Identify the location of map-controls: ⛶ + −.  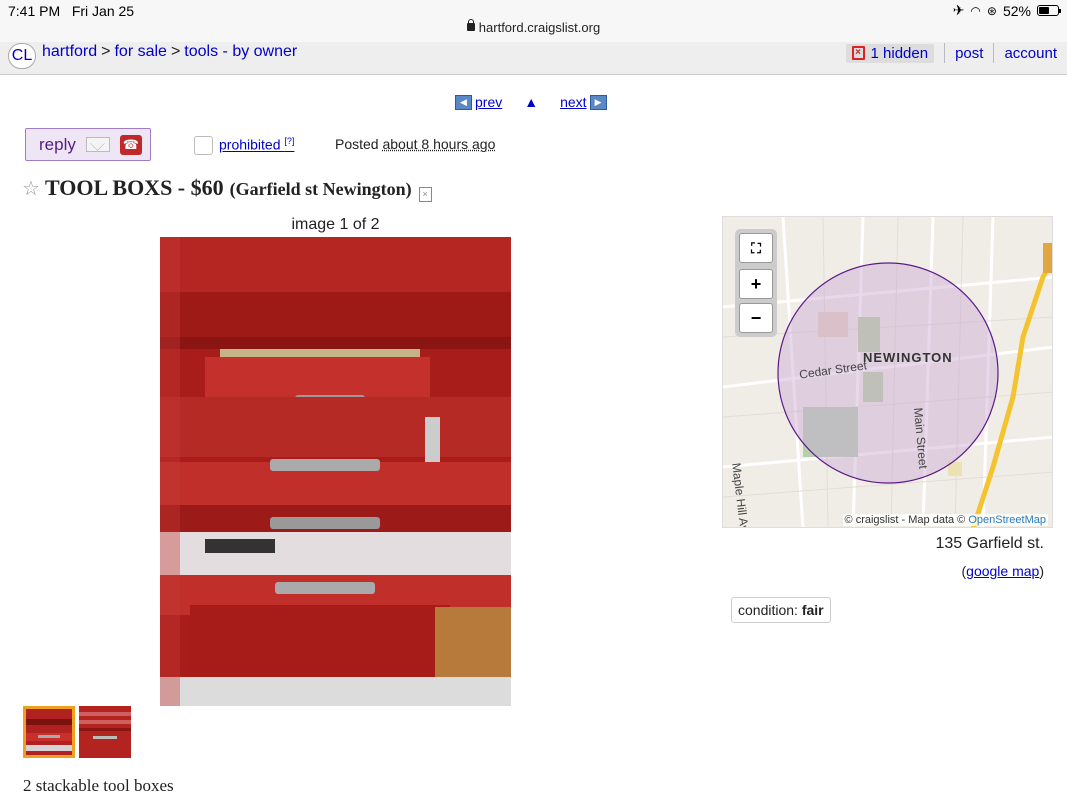
(756, 283).